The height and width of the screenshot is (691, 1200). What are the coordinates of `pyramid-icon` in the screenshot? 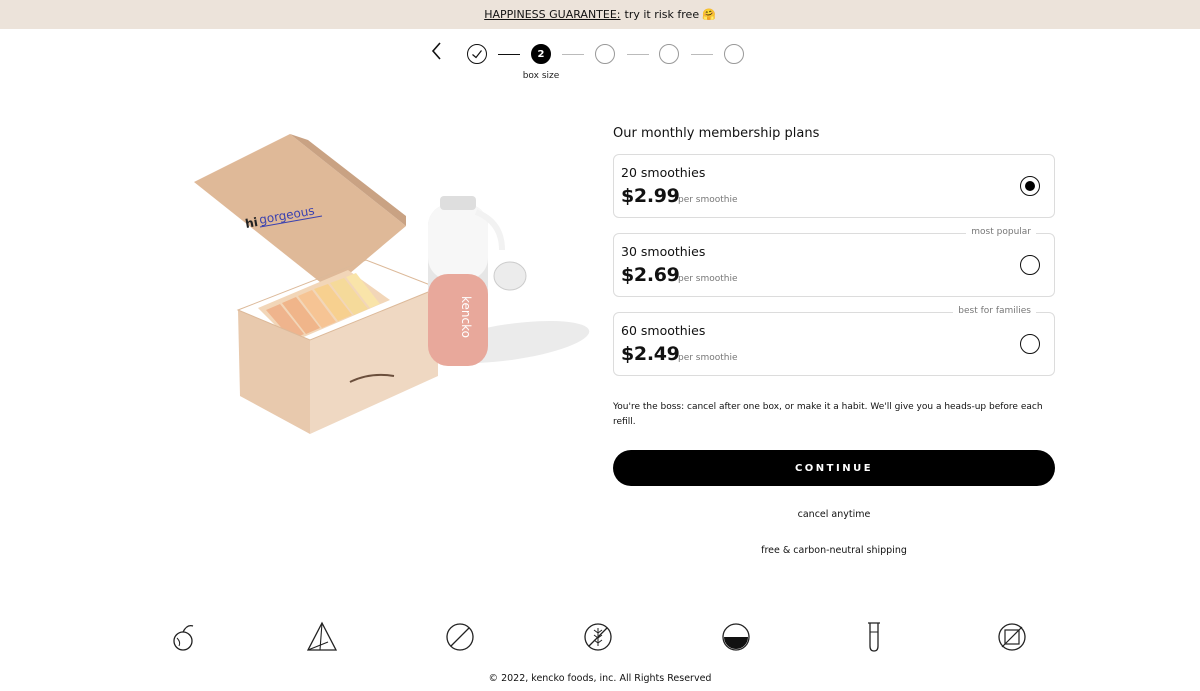 It's located at (322, 636).